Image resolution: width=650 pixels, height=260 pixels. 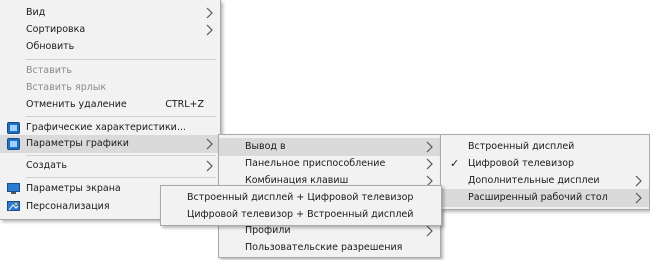 I want to click on menu-item-label: Персонализация, so click(x=68, y=206).